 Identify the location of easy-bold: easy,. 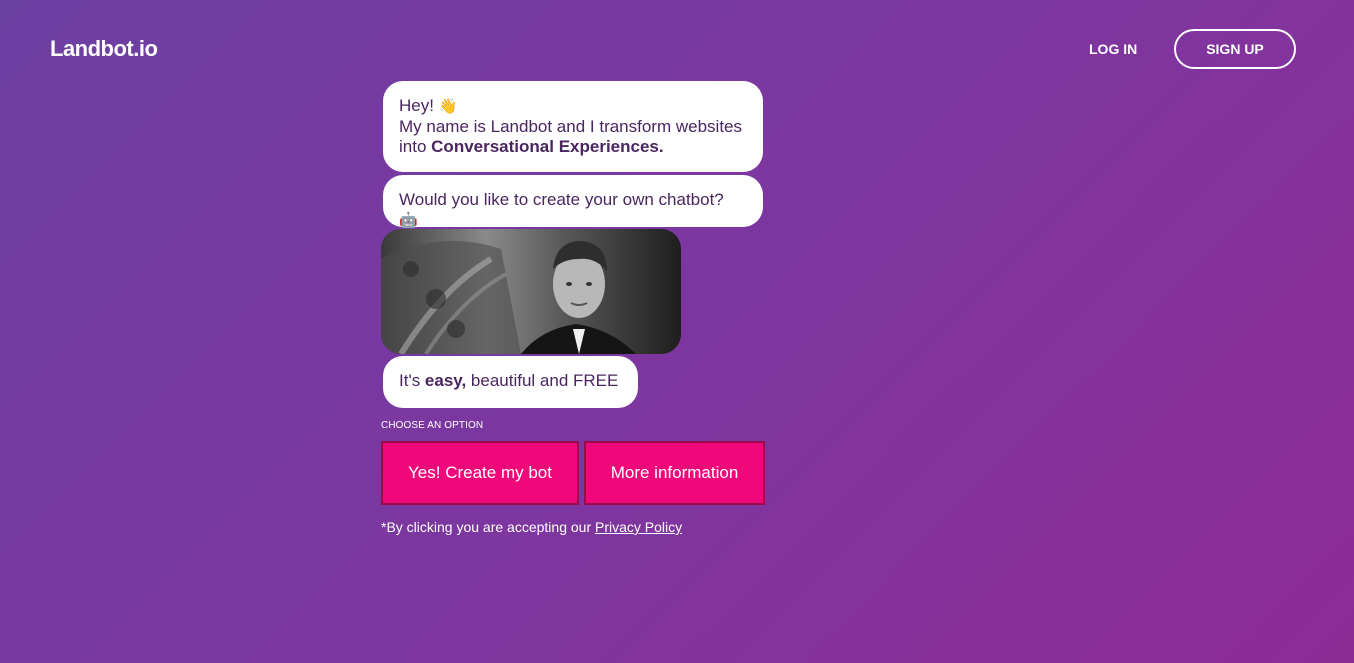
(445, 380).